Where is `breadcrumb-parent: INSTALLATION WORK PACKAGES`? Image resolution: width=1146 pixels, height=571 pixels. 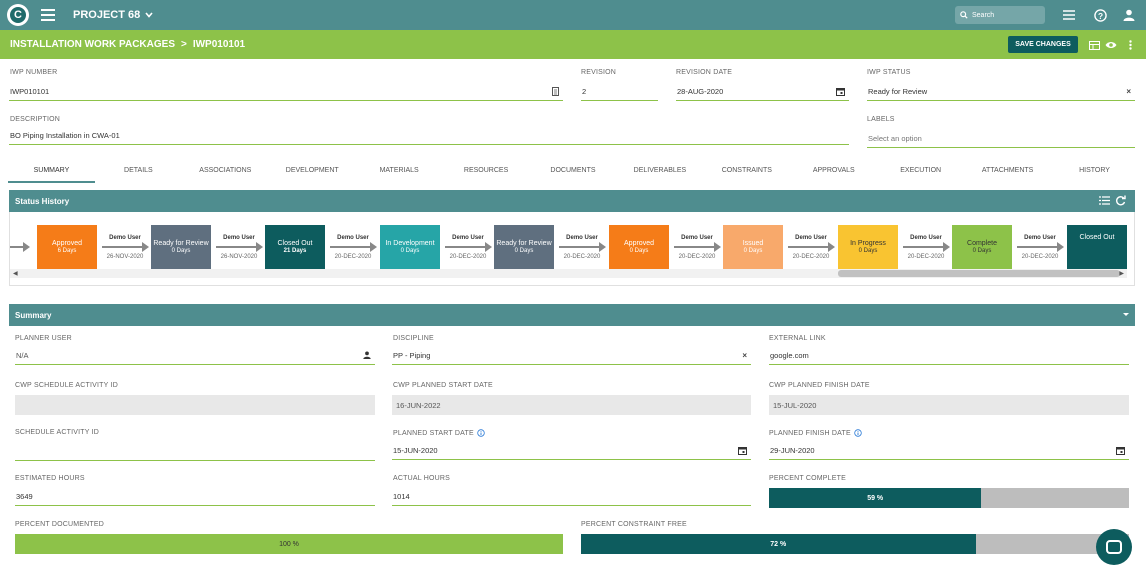
breadcrumb-parent: INSTALLATION WORK PACKAGES is located at coordinates (92, 44).